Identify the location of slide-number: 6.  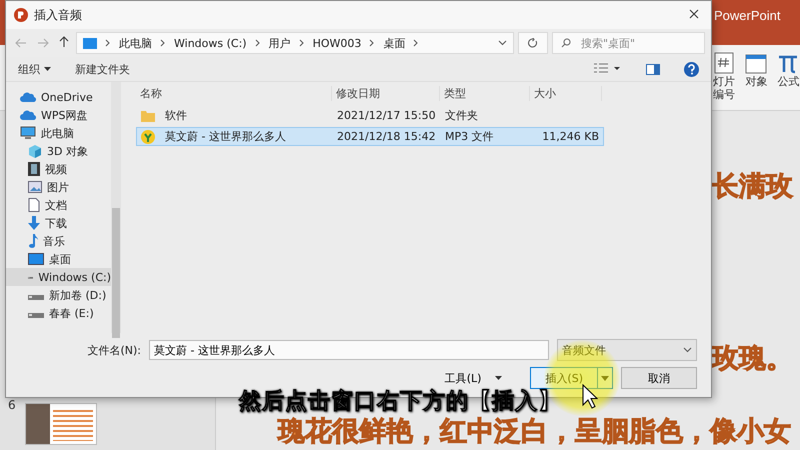
(12, 405).